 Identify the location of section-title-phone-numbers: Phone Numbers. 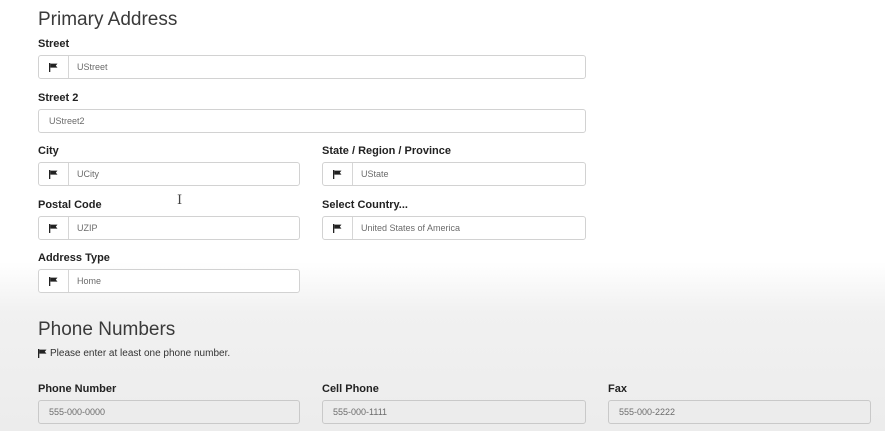
(107, 329).